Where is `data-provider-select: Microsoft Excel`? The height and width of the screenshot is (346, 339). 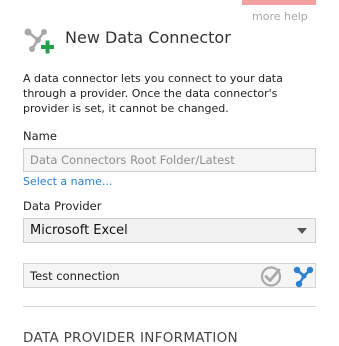 data-provider-select: Microsoft Excel is located at coordinates (169, 230).